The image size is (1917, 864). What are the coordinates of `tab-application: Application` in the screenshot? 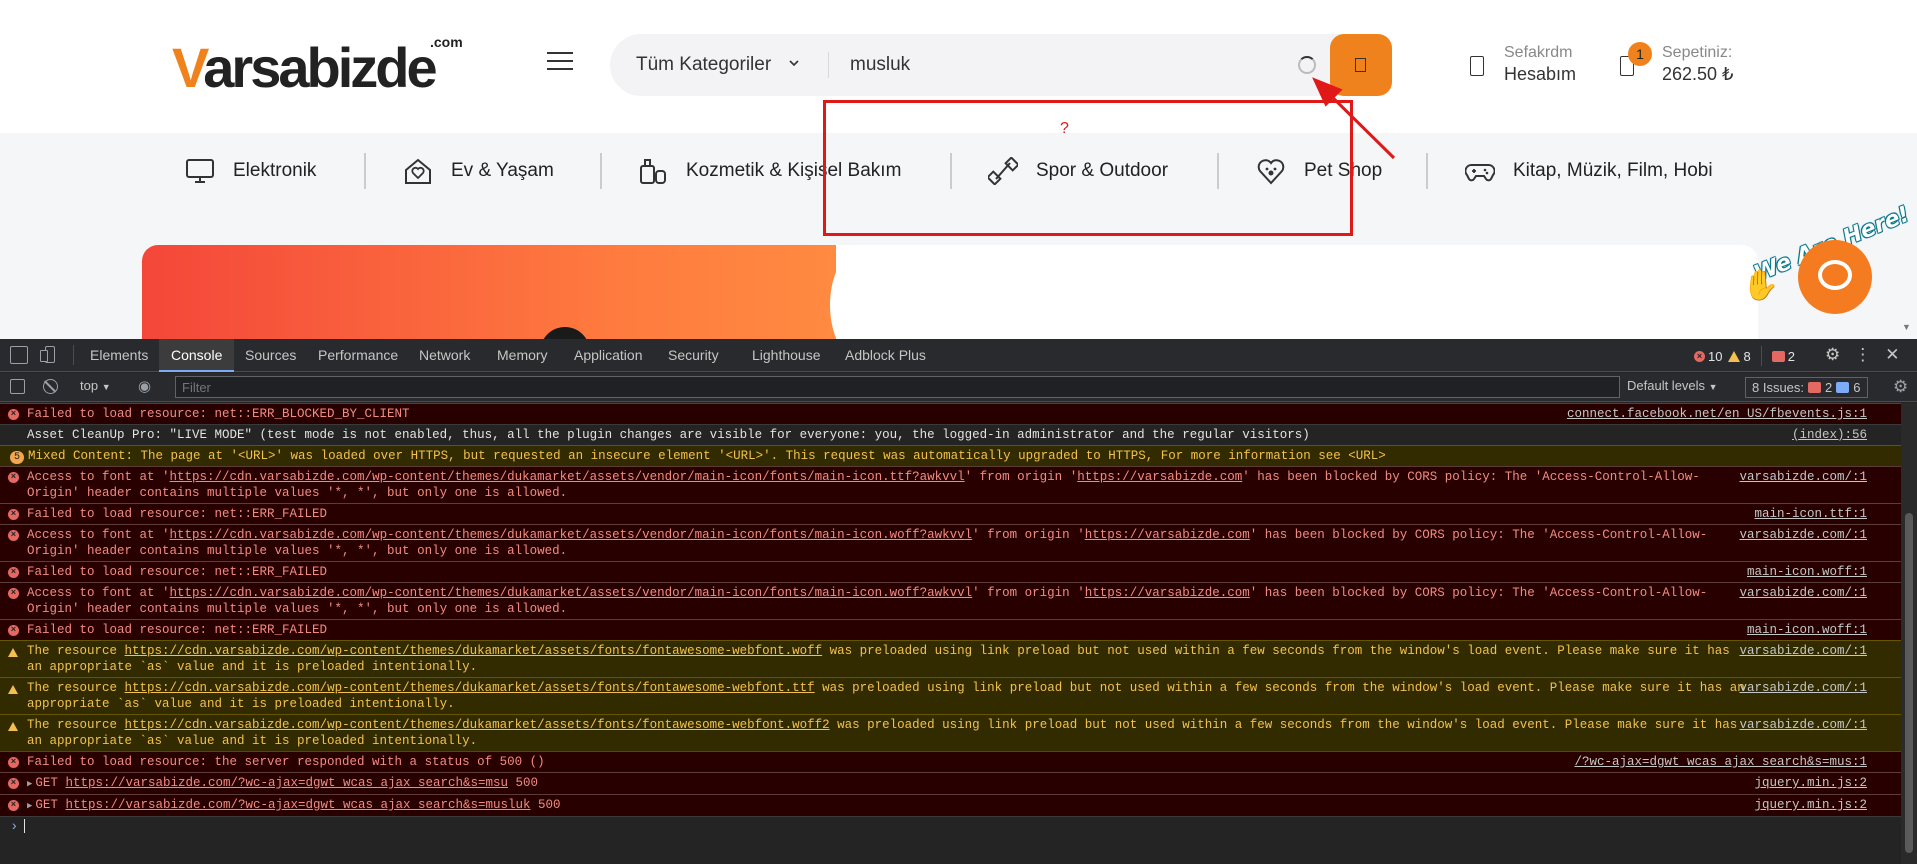 It's located at (608, 355).